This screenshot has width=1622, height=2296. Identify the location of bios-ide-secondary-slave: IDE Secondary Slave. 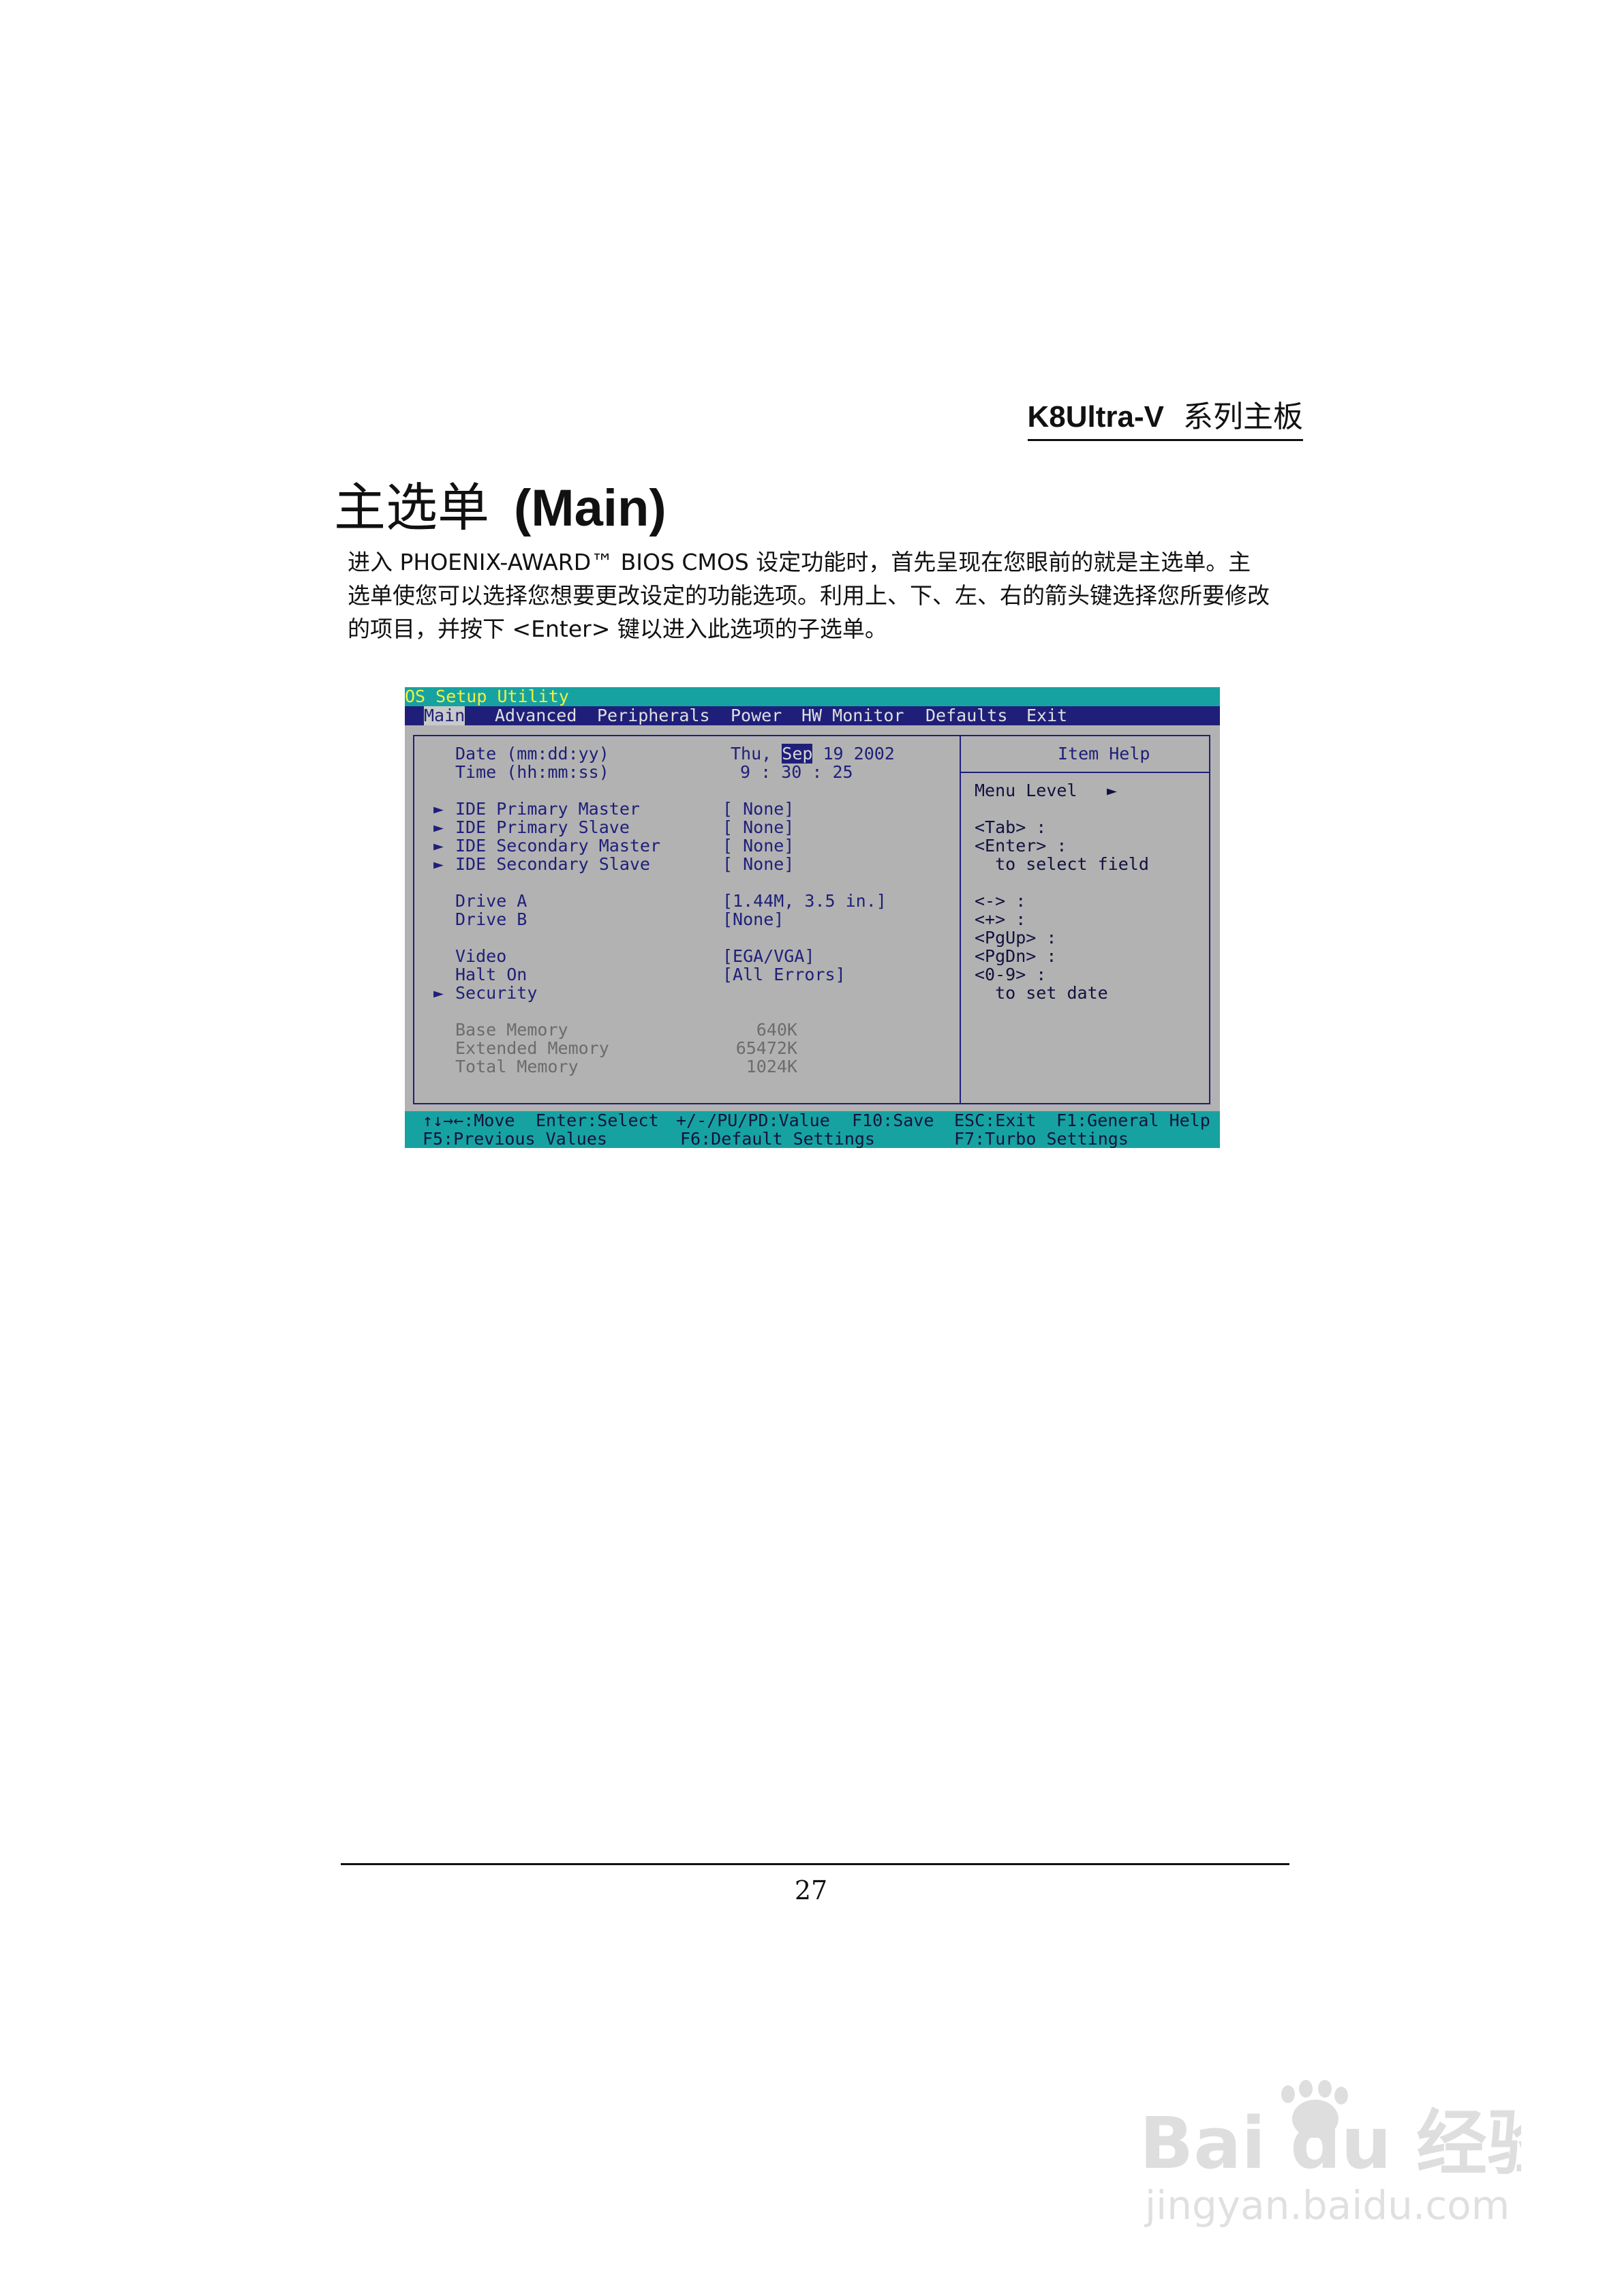
(552, 864).